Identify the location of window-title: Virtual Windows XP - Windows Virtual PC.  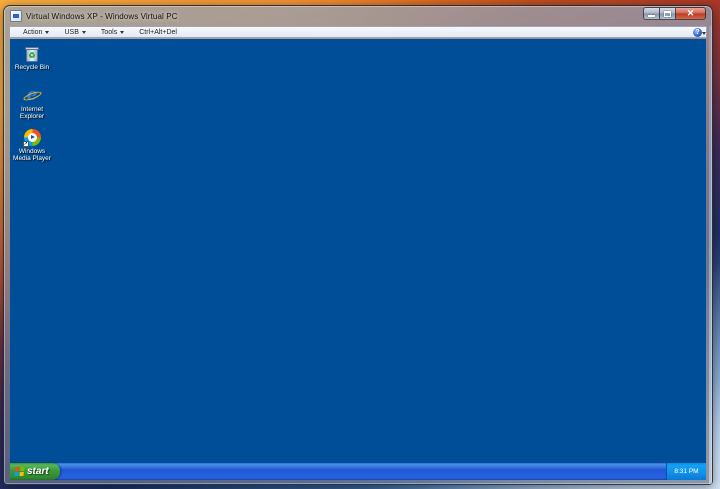
(102, 16).